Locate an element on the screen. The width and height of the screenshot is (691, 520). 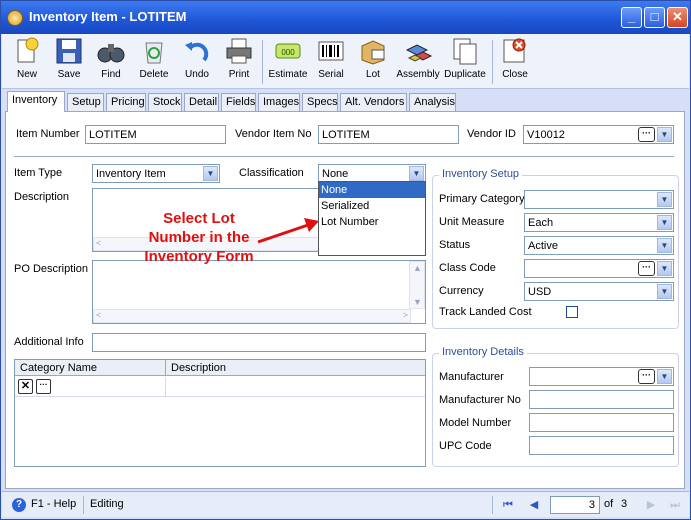
tab-inventory: Inventory is located at coordinates (36, 101).